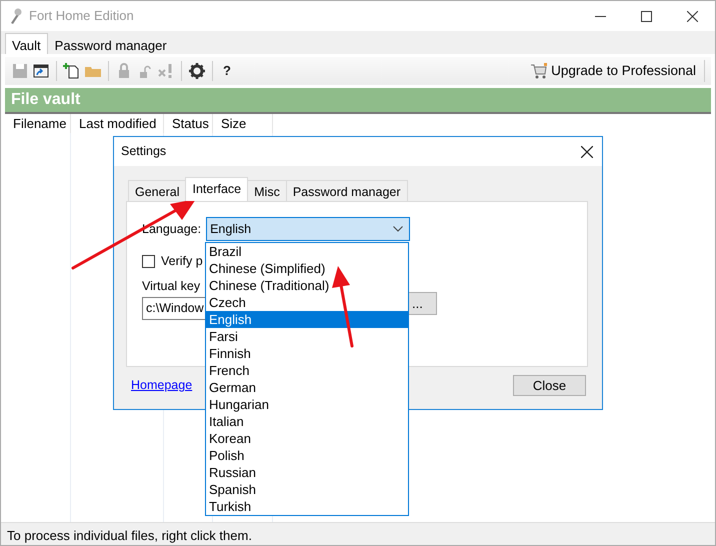 The image size is (716, 546). What do you see at coordinates (171, 286) in the screenshot?
I see `field-label: Virtual key` at bounding box center [171, 286].